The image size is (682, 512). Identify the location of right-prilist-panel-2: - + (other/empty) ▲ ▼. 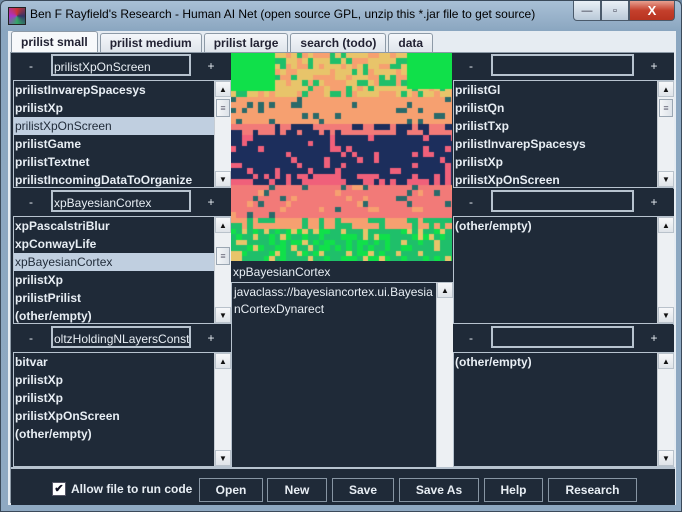
(562, 256).